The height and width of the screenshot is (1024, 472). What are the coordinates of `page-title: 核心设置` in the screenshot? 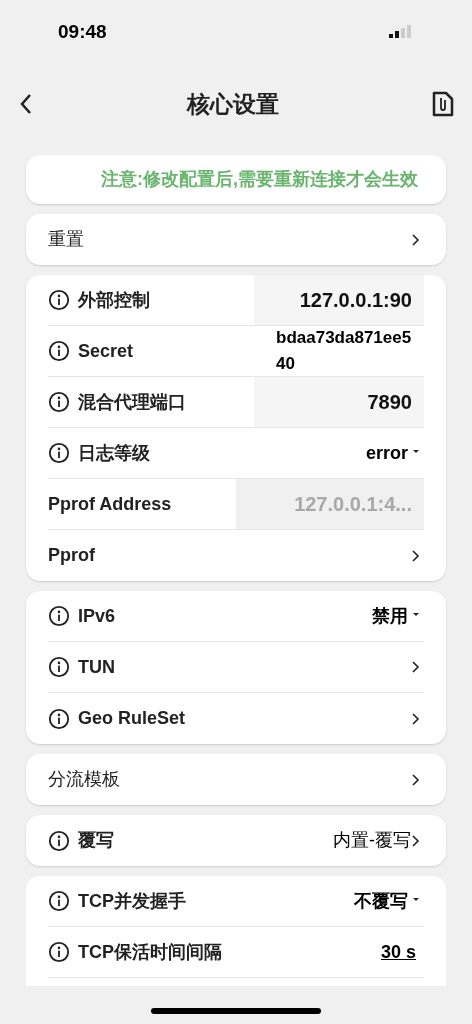 It's located at (233, 104).